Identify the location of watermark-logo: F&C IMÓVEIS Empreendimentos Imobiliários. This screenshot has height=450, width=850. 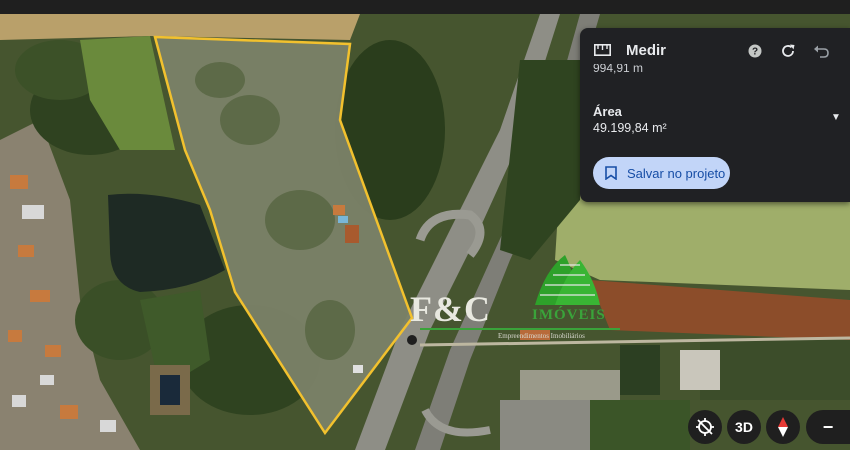
(517, 300).